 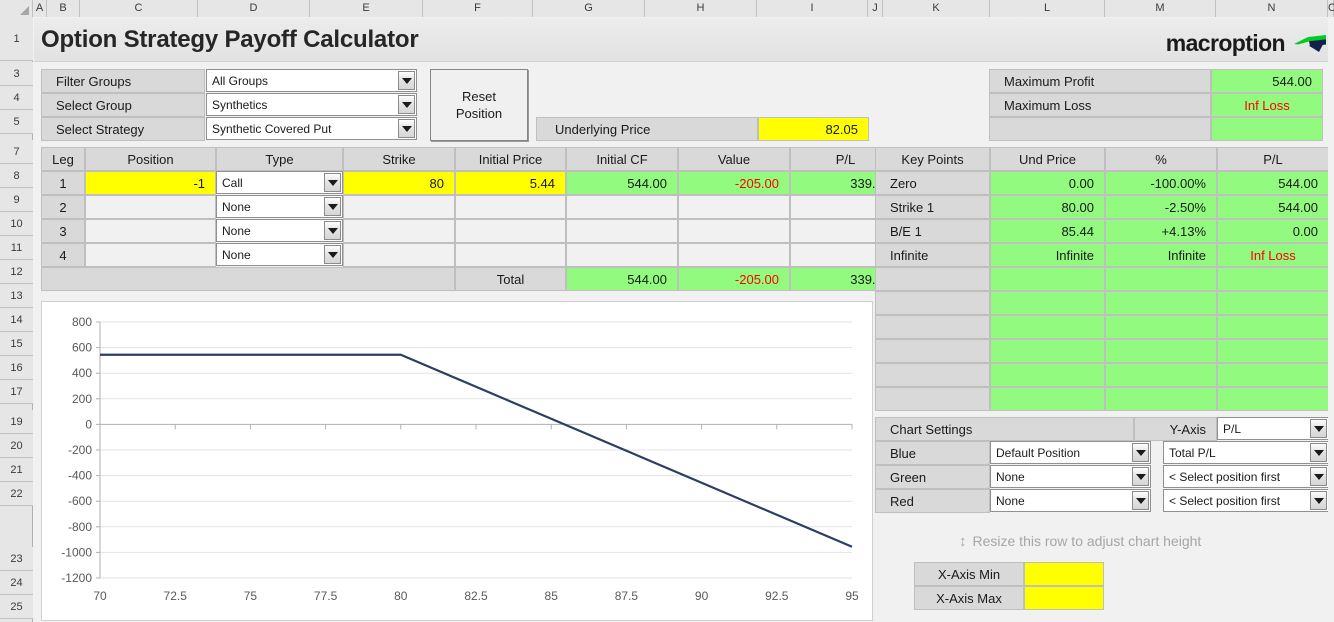 I want to click on row-header-20: 20, so click(x=16, y=446).